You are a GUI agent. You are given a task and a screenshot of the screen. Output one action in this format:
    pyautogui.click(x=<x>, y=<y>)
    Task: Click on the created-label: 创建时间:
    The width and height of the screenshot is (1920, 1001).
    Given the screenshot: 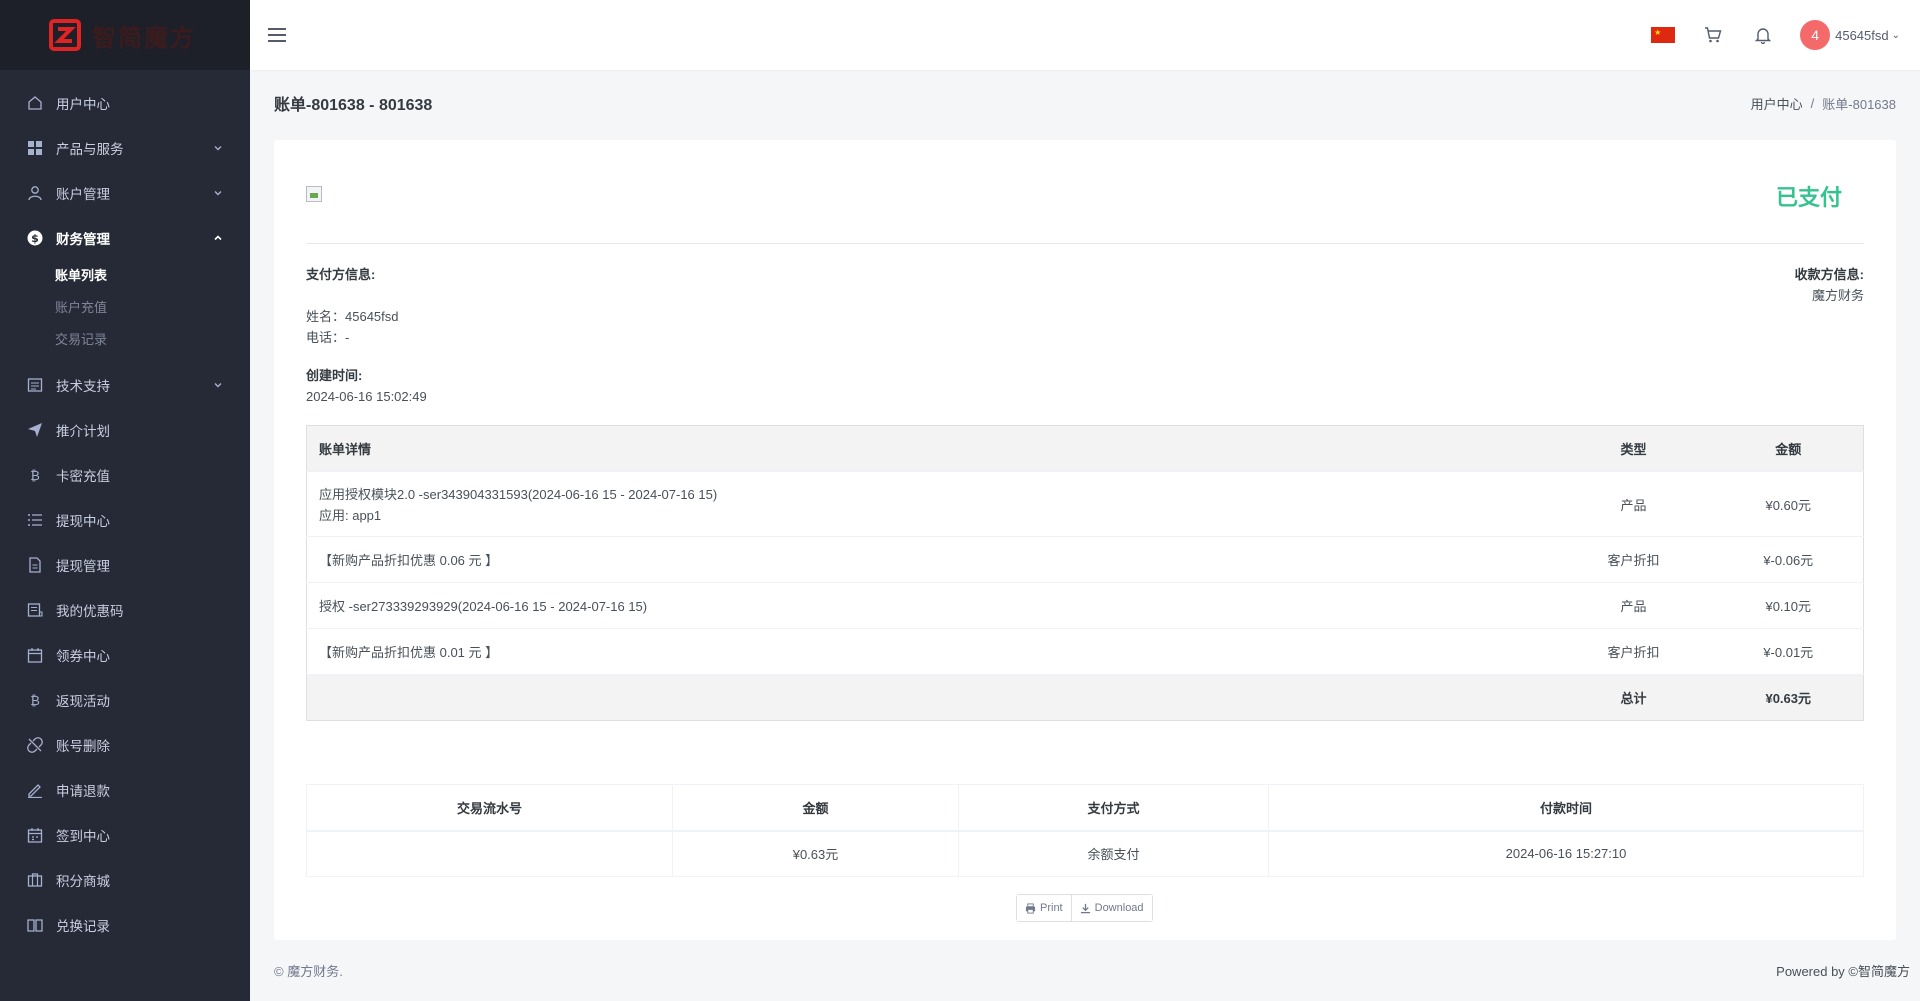 What is the action you would take?
    pyautogui.click(x=334, y=375)
    